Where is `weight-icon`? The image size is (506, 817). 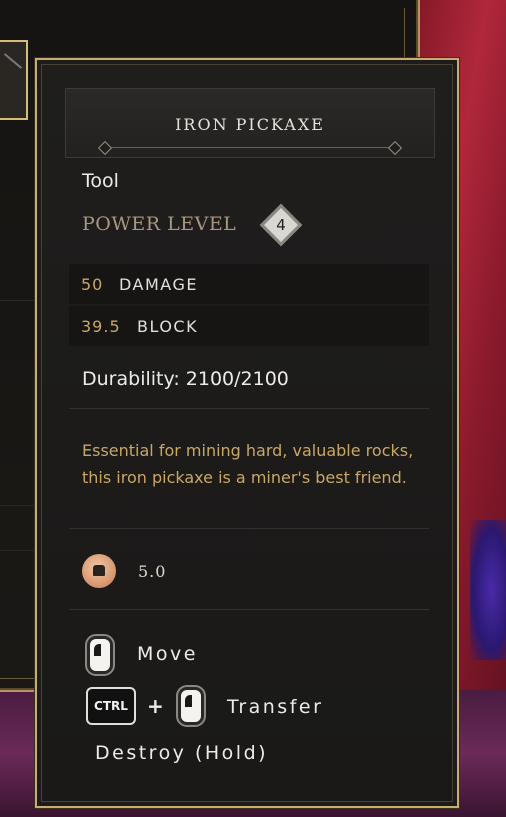
weight-icon is located at coordinates (99, 571).